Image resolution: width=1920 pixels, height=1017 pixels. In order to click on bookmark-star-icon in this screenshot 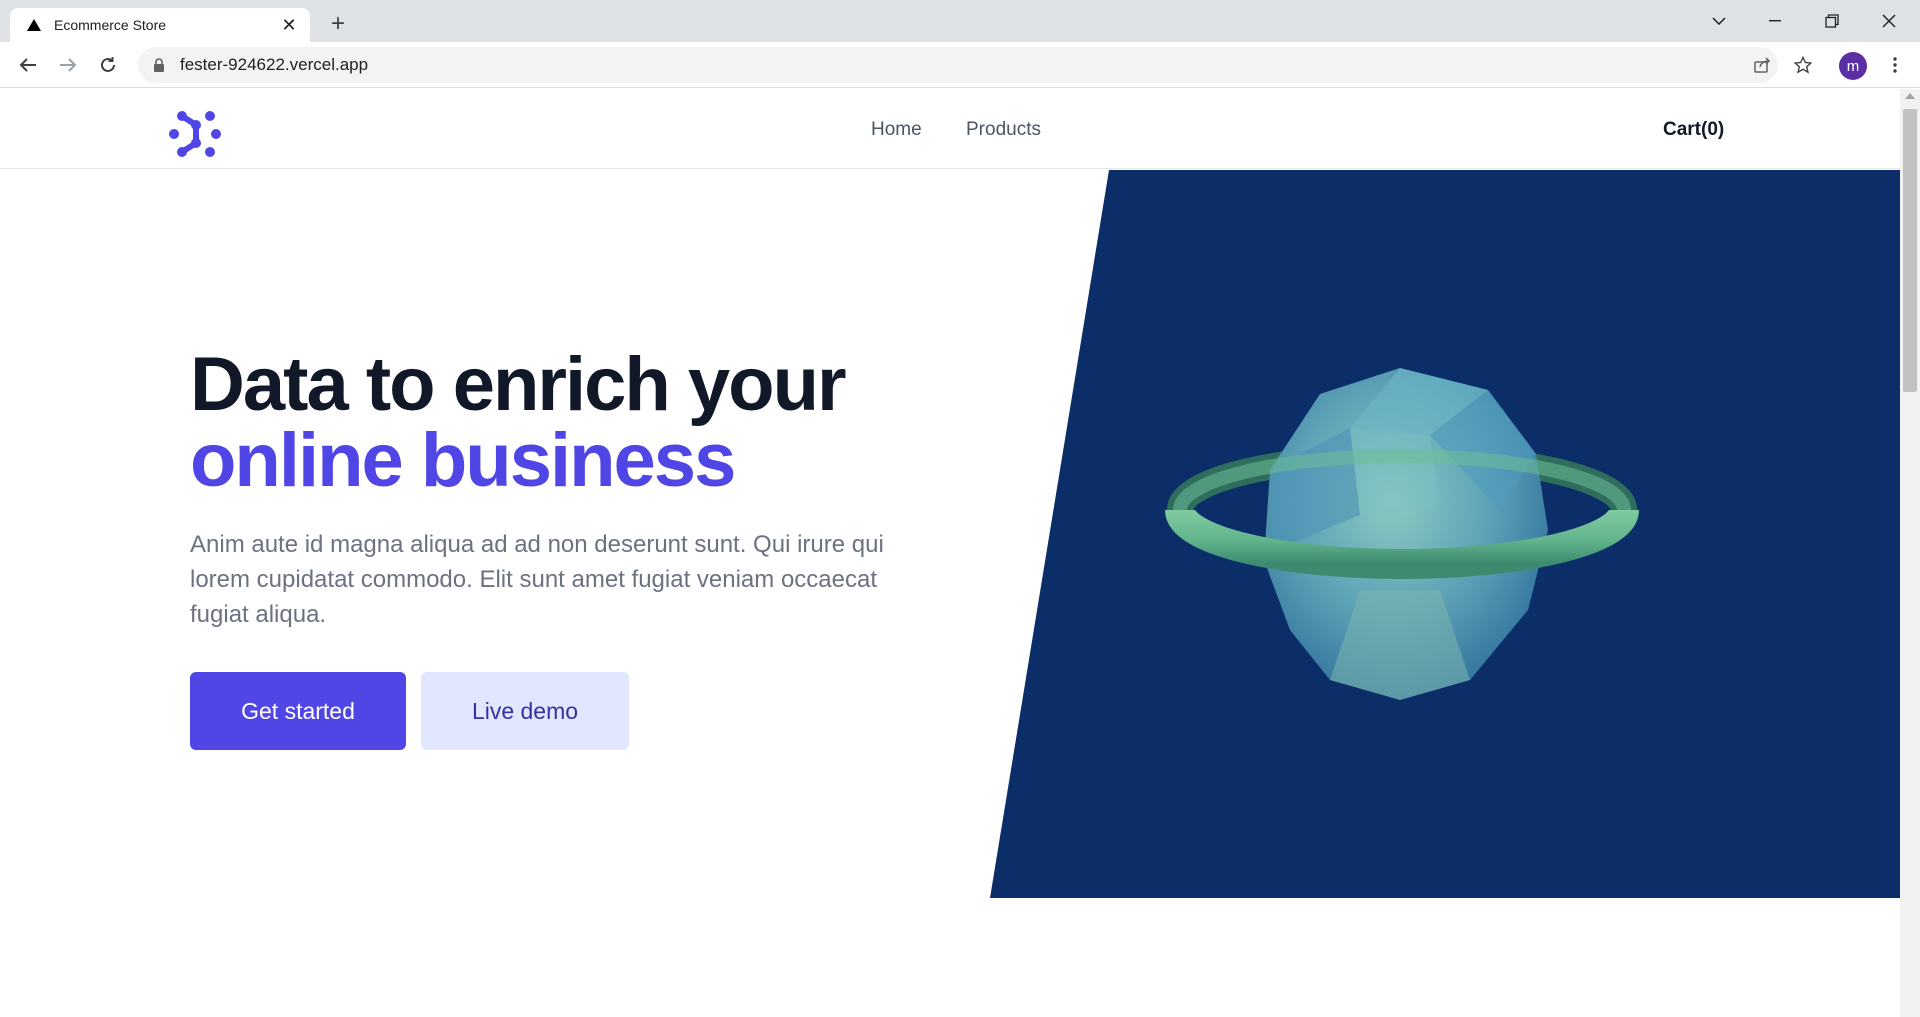, I will do `click(1803, 65)`.